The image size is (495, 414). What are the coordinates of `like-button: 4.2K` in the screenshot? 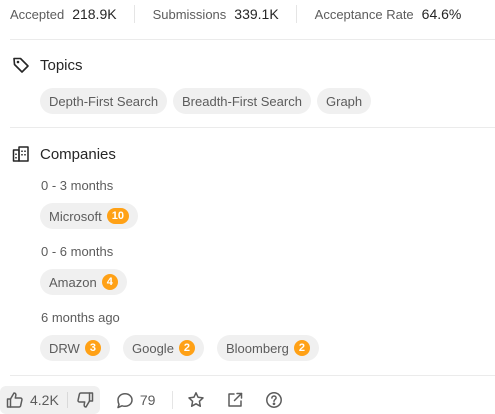 It's located at (32, 400).